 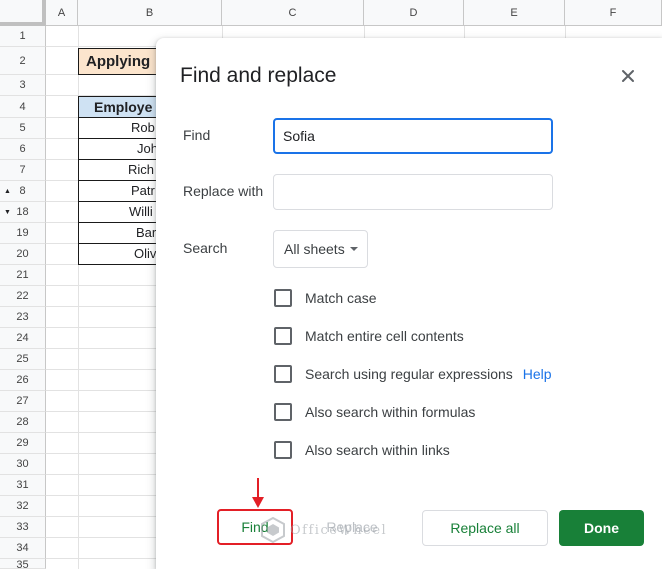 I want to click on row-header: 3, so click(x=23, y=85).